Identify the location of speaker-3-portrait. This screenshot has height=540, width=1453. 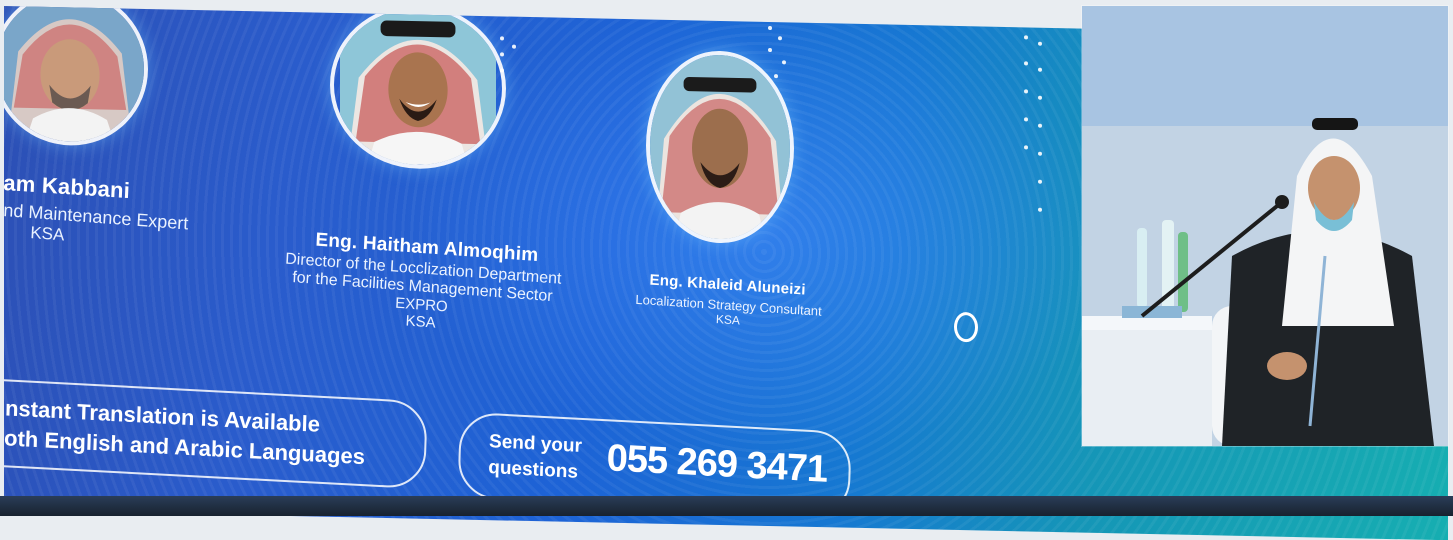
(720, 147).